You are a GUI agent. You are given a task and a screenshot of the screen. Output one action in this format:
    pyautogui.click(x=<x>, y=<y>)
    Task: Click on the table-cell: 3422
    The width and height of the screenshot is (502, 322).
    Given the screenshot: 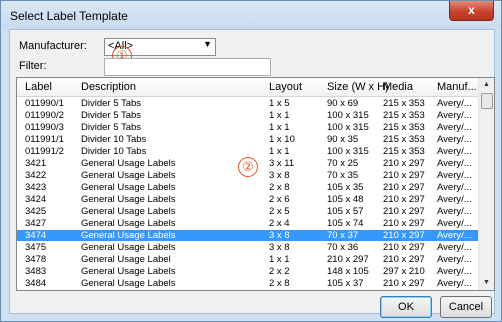 What is the action you would take?
    pyautogui.click(x=36, y=175)
    